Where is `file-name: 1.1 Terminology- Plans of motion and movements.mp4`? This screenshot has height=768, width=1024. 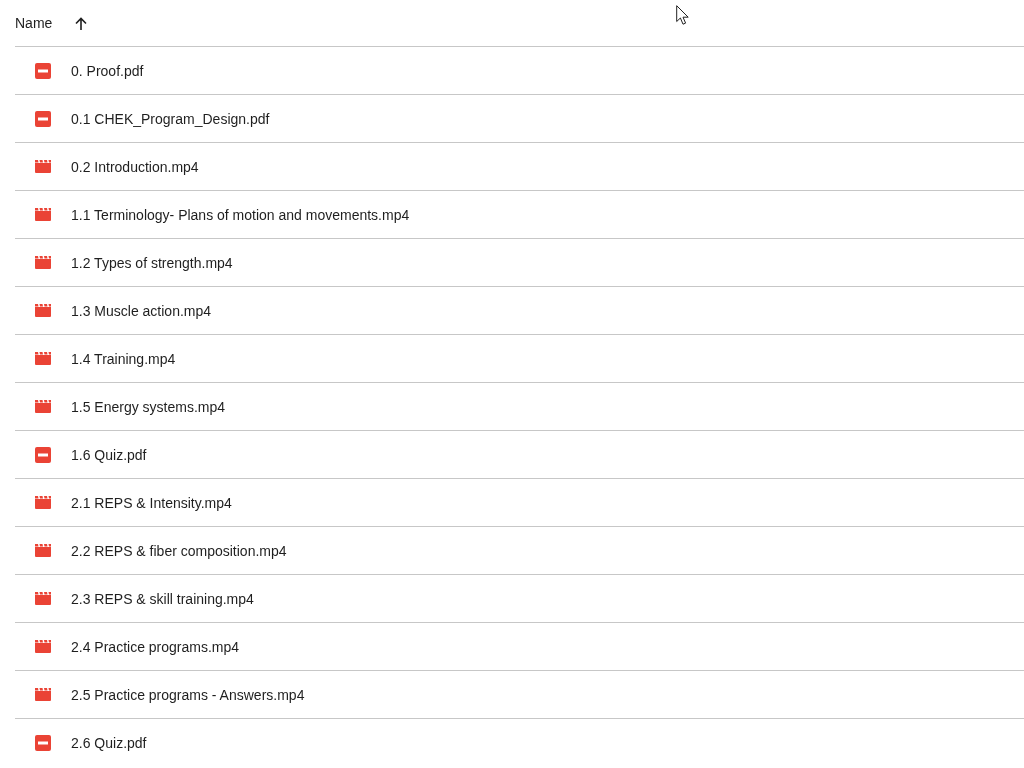 file-name: 1.1 Terminology- Plans of motion and movements.mp4 is located at coordinates (240, 214).